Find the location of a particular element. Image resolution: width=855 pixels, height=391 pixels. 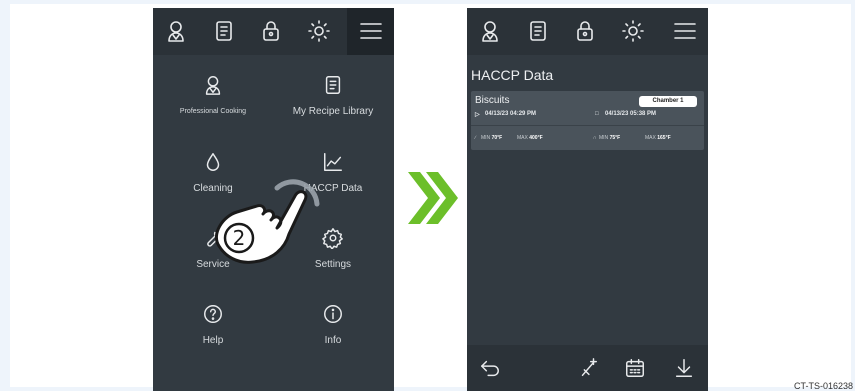

core-min-label: MIN is located at coordinates (604, 138).